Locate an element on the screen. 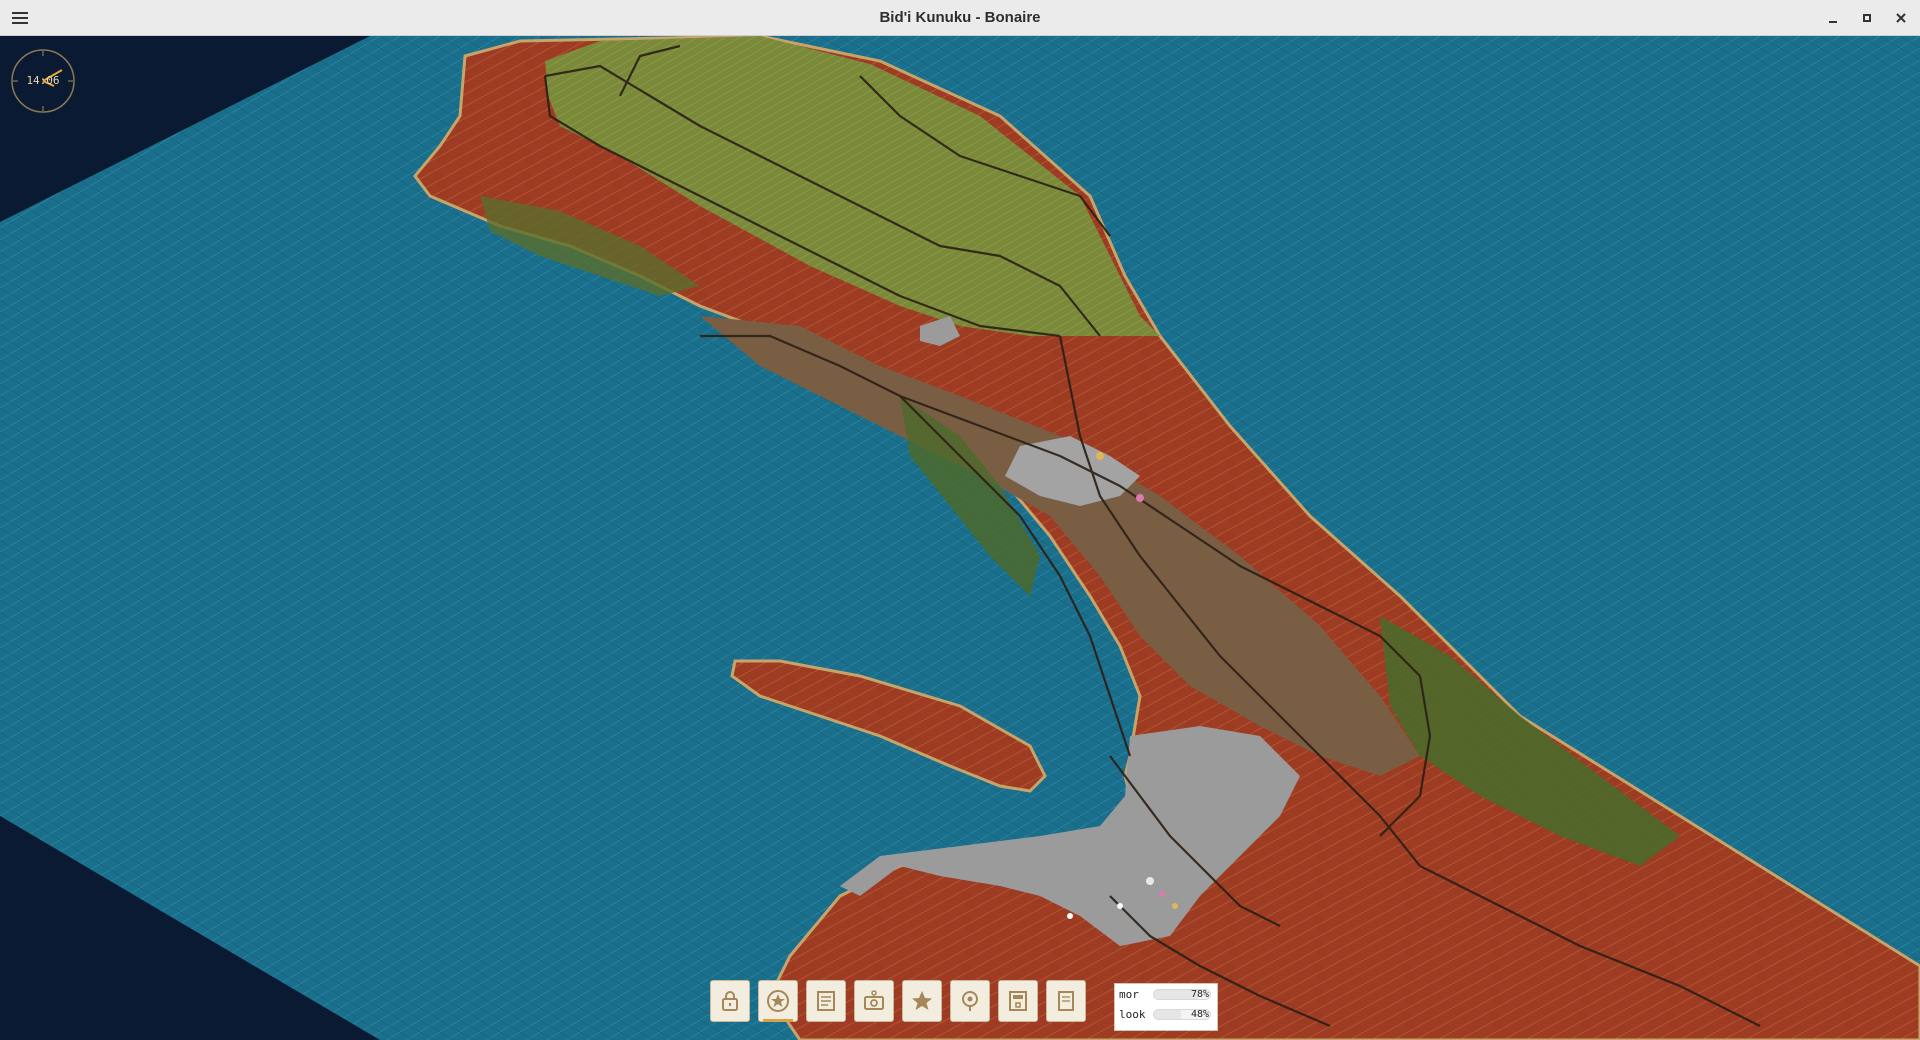  window-title: Bid'i Kunuku - Bonaire is located at coordinates (960, 17).